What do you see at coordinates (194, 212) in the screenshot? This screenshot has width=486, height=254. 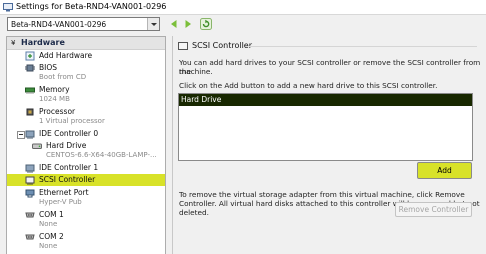 I see `remove-text-line-3: deleted.` at bounding box center [194, 212].